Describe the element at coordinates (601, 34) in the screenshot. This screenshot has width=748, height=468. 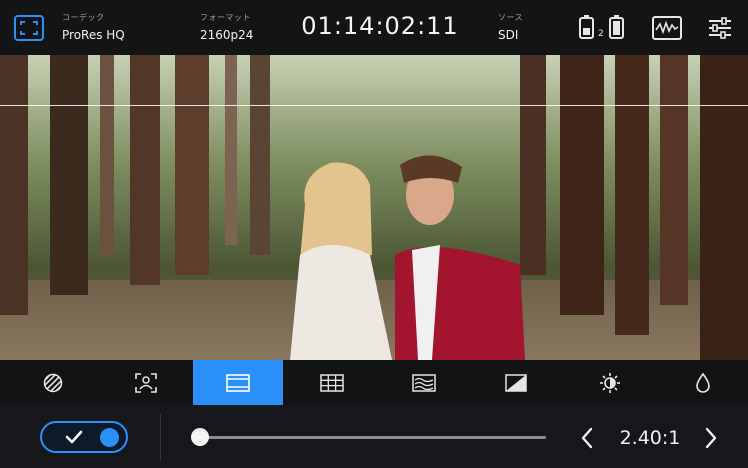
I see `battery-slot-number: 2` at that location.